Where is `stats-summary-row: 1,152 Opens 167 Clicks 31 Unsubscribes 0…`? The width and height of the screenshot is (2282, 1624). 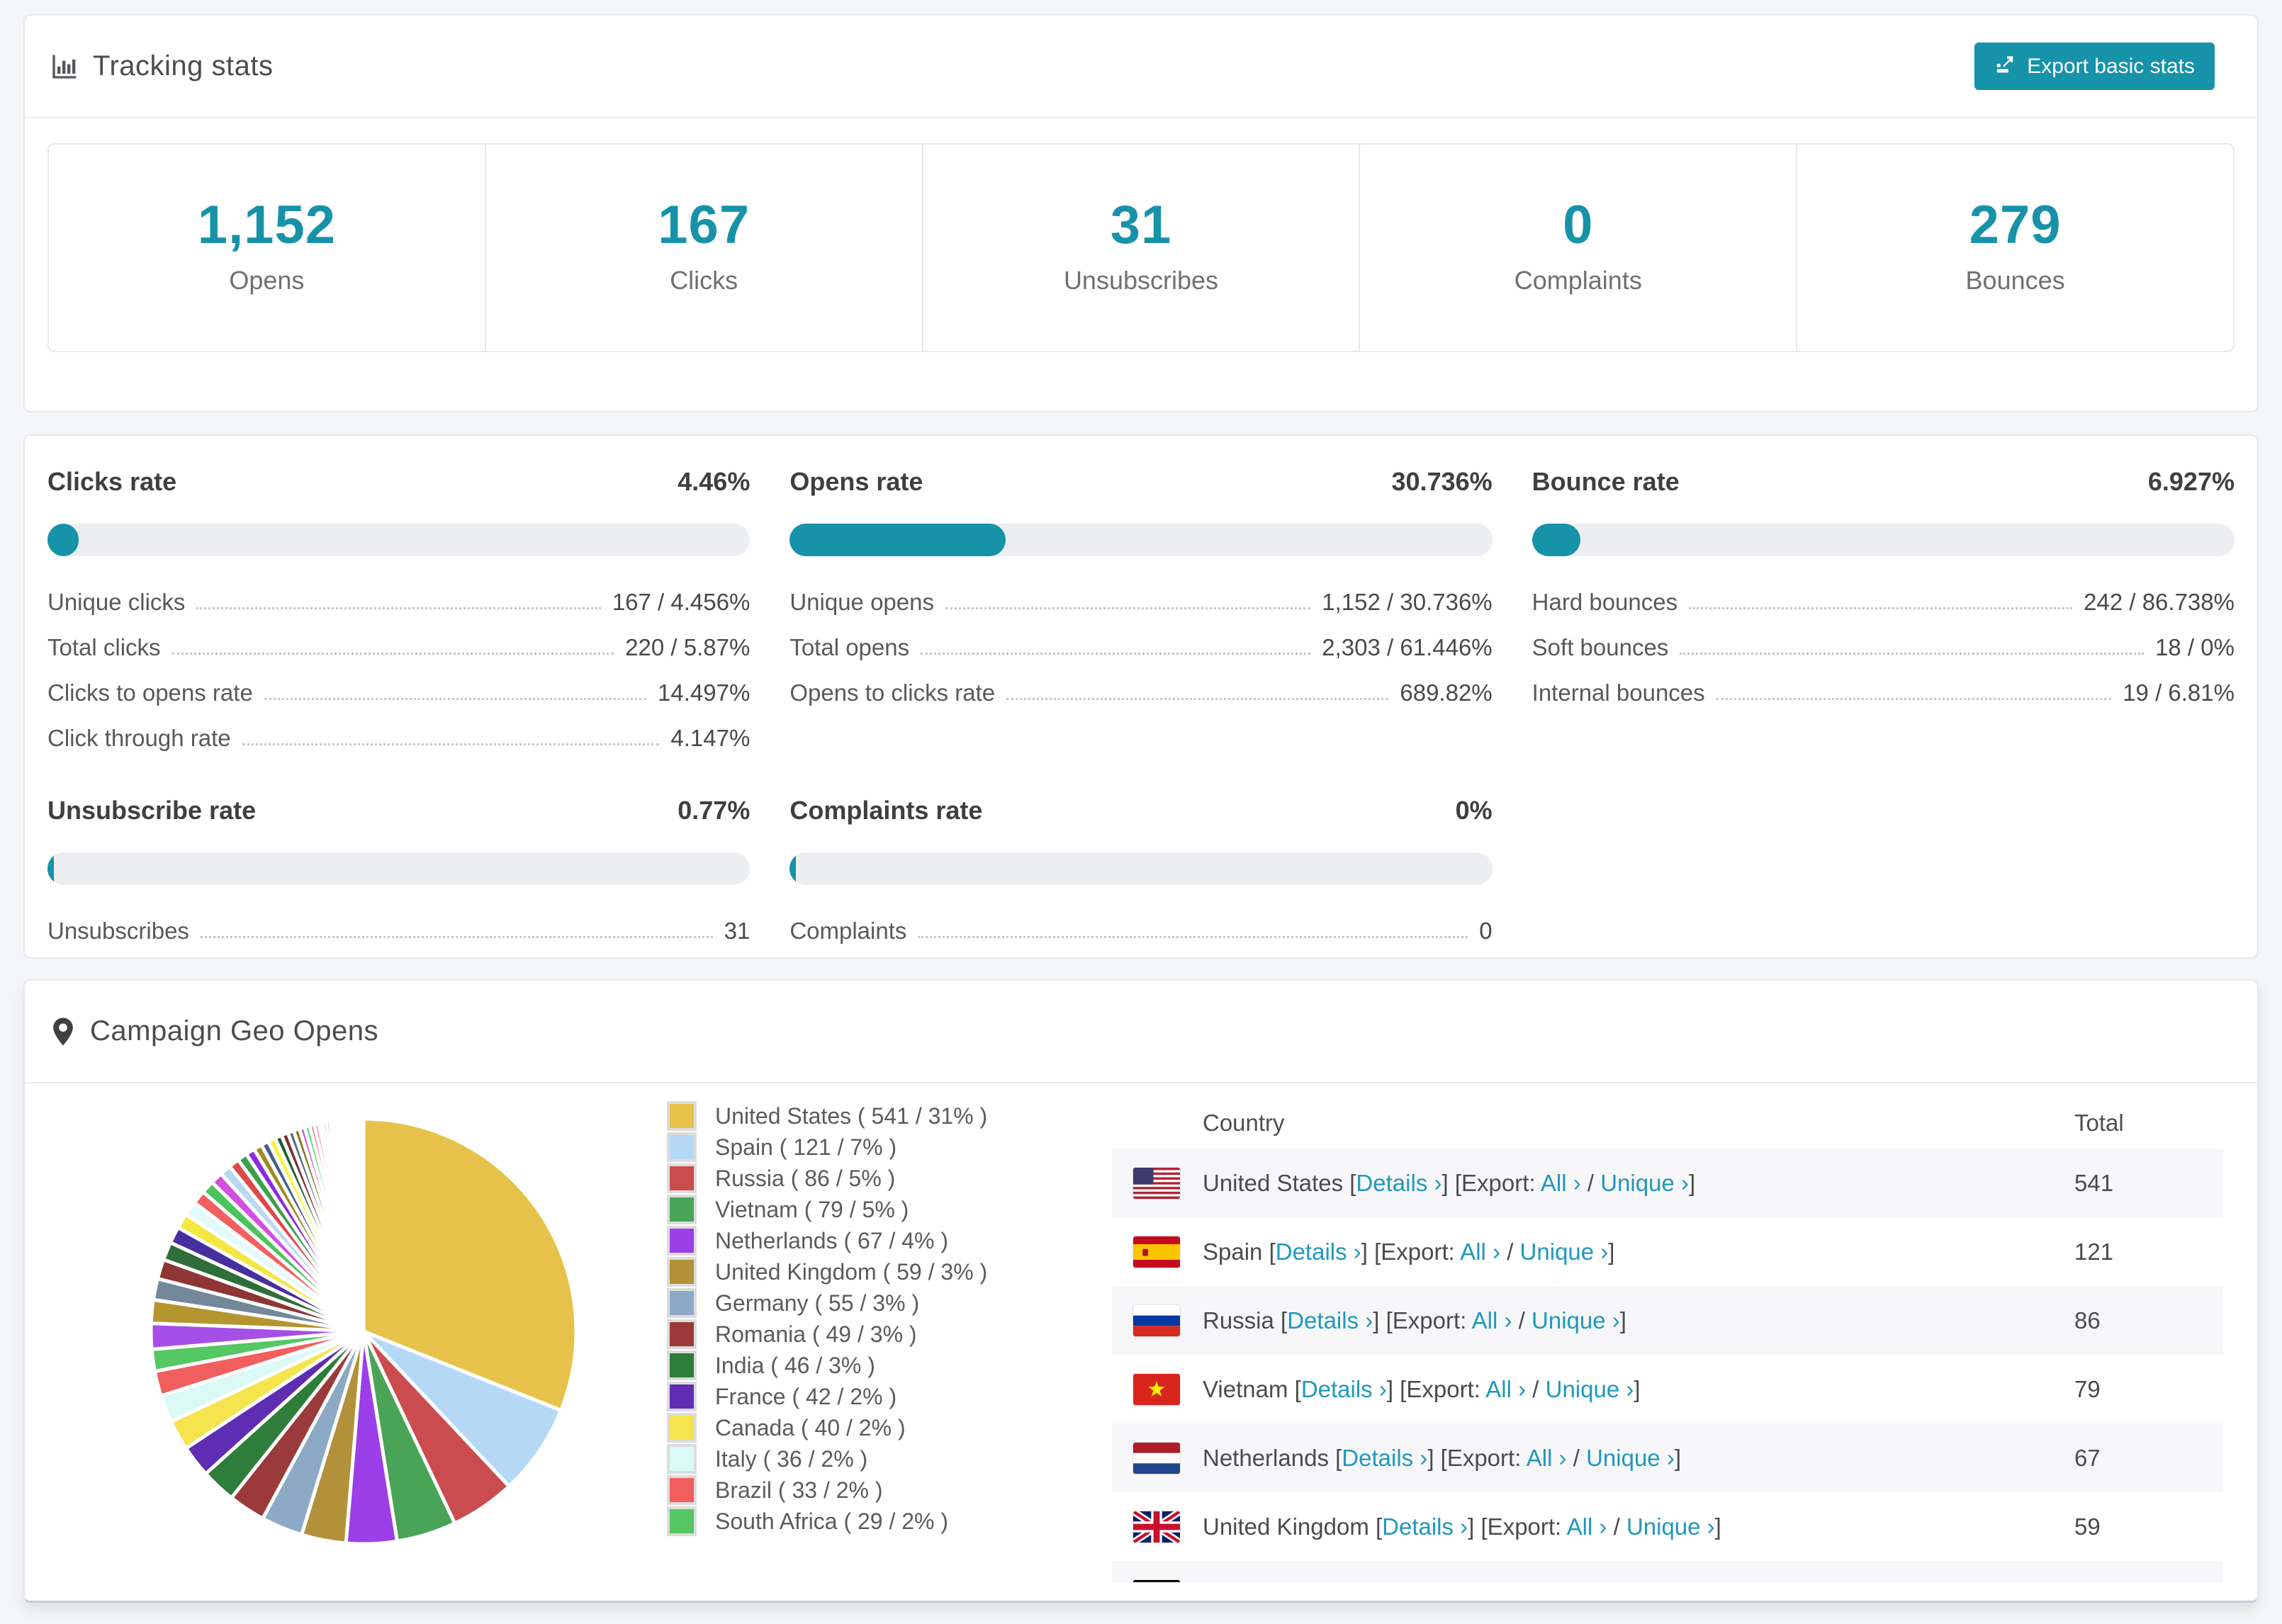
stats-summary-row: 1,152 Opens 167 Clicks 31 Unsubscribes 0… is located at coordinates (1141, 248).